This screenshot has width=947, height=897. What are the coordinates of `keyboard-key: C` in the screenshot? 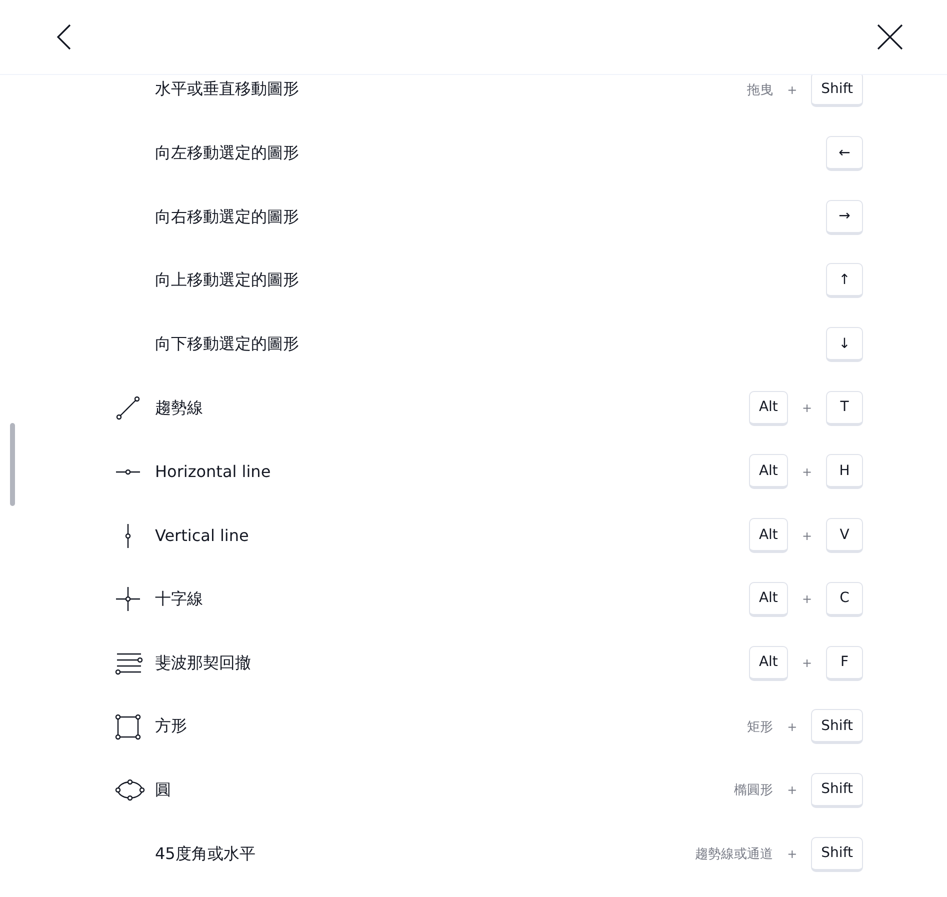 It's located at (844, 599).